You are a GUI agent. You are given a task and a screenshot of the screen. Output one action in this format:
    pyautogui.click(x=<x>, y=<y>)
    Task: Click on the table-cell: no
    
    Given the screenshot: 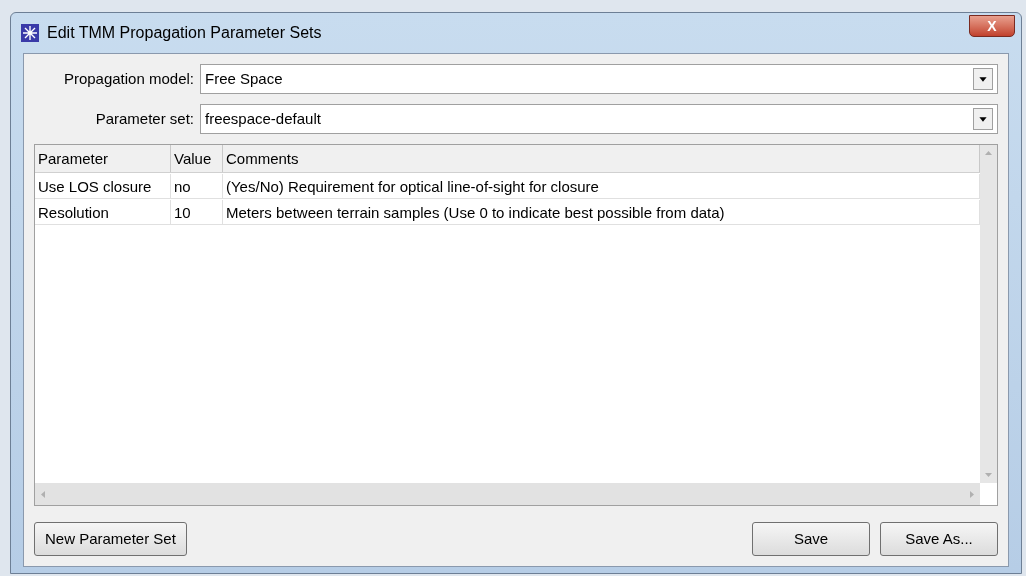 What is the action you would take?
    pyautogui.click(x=197, y=186)
    